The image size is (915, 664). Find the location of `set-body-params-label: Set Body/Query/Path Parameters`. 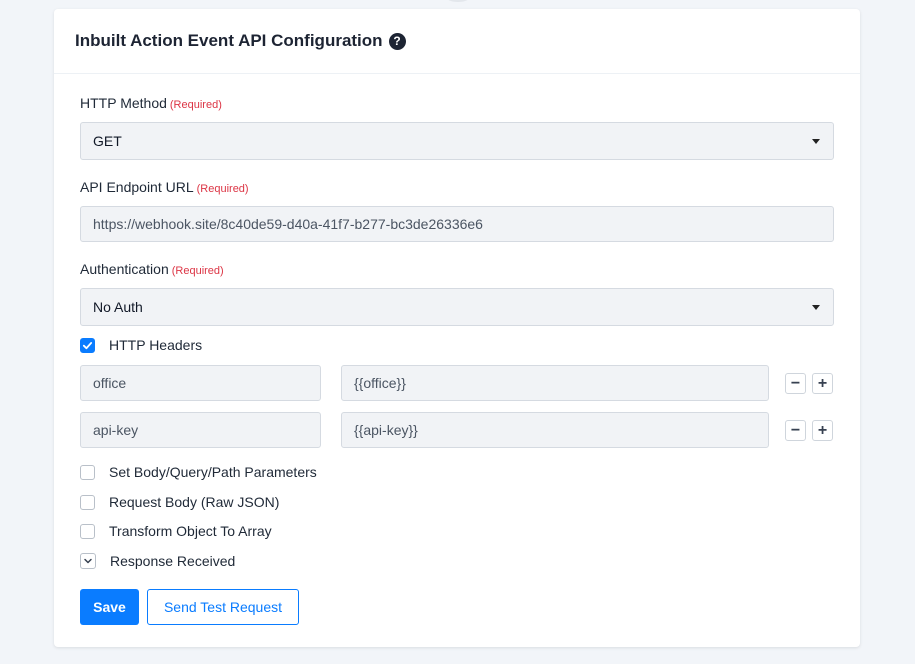

set-body-params-label: Set Body/Query/Path Parameters is located at coordinates (213, 472).